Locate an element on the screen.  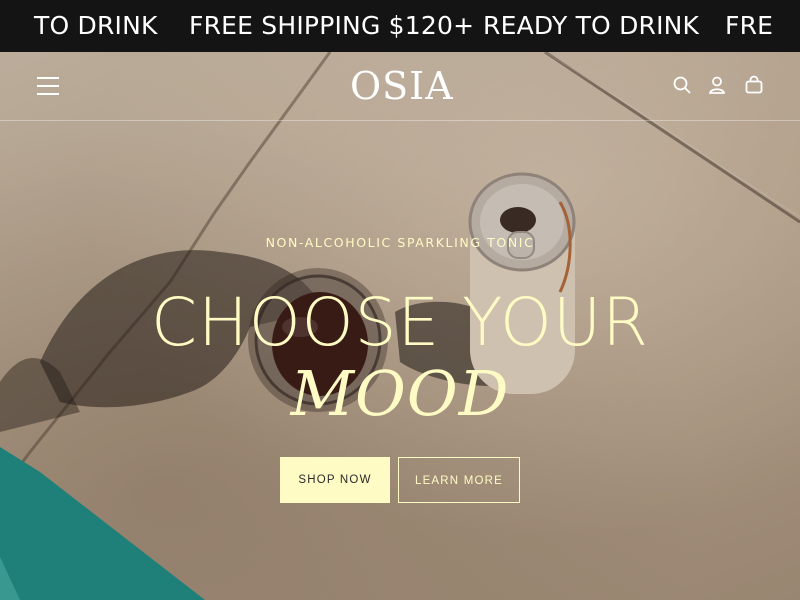
announcement-message: FREE SHIPPING $120+ is located at coordinates (332, 25).